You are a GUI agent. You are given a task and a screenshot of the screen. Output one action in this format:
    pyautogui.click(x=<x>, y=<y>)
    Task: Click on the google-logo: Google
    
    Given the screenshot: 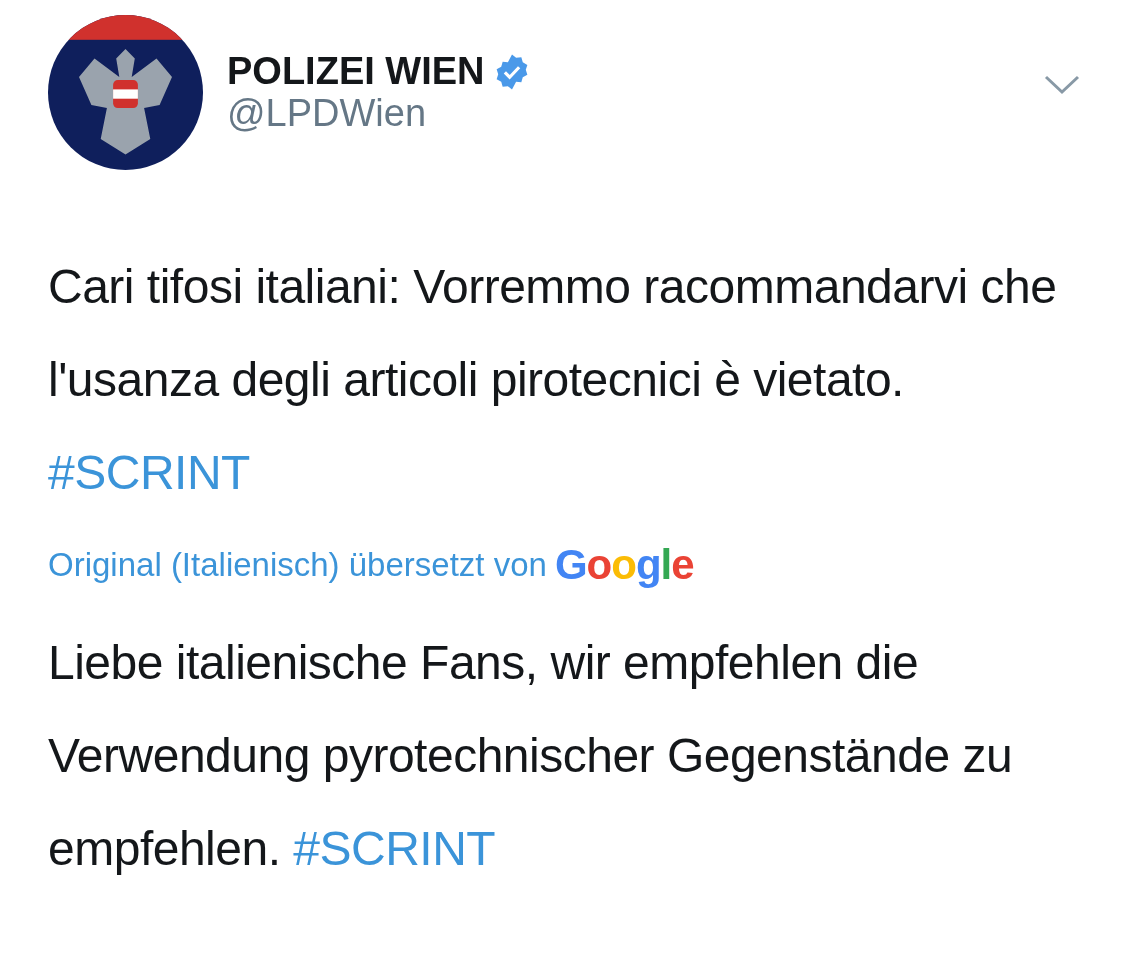 What is the action you would take?
    pyautogui.click(x=624, y=565)
    